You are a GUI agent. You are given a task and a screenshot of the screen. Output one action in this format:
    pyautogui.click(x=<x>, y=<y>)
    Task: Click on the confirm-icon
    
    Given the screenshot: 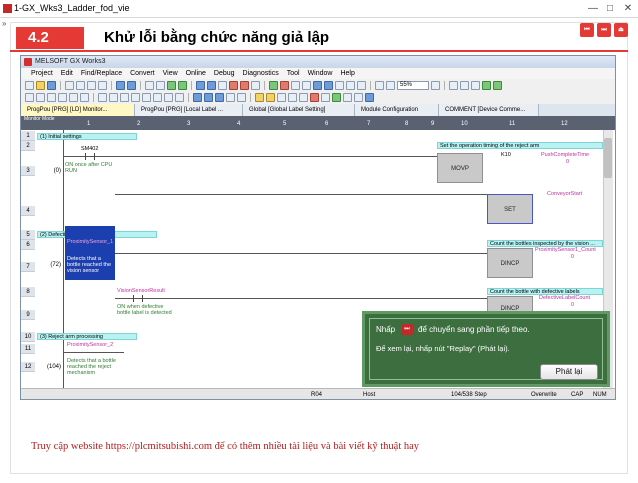 What is the action you would take?
    pyautogui.click(x=497, y=85)
    